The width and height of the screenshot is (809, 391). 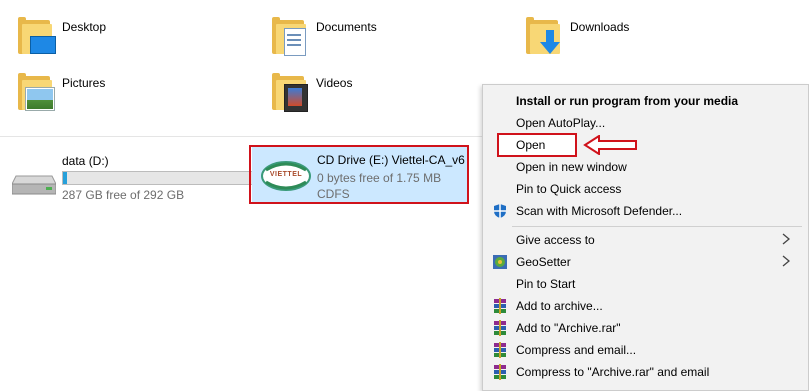 What do you see at coordinates (610, 145) in the screenshot?
I see `red-arrow-icon` at bounding box center [610, 145].